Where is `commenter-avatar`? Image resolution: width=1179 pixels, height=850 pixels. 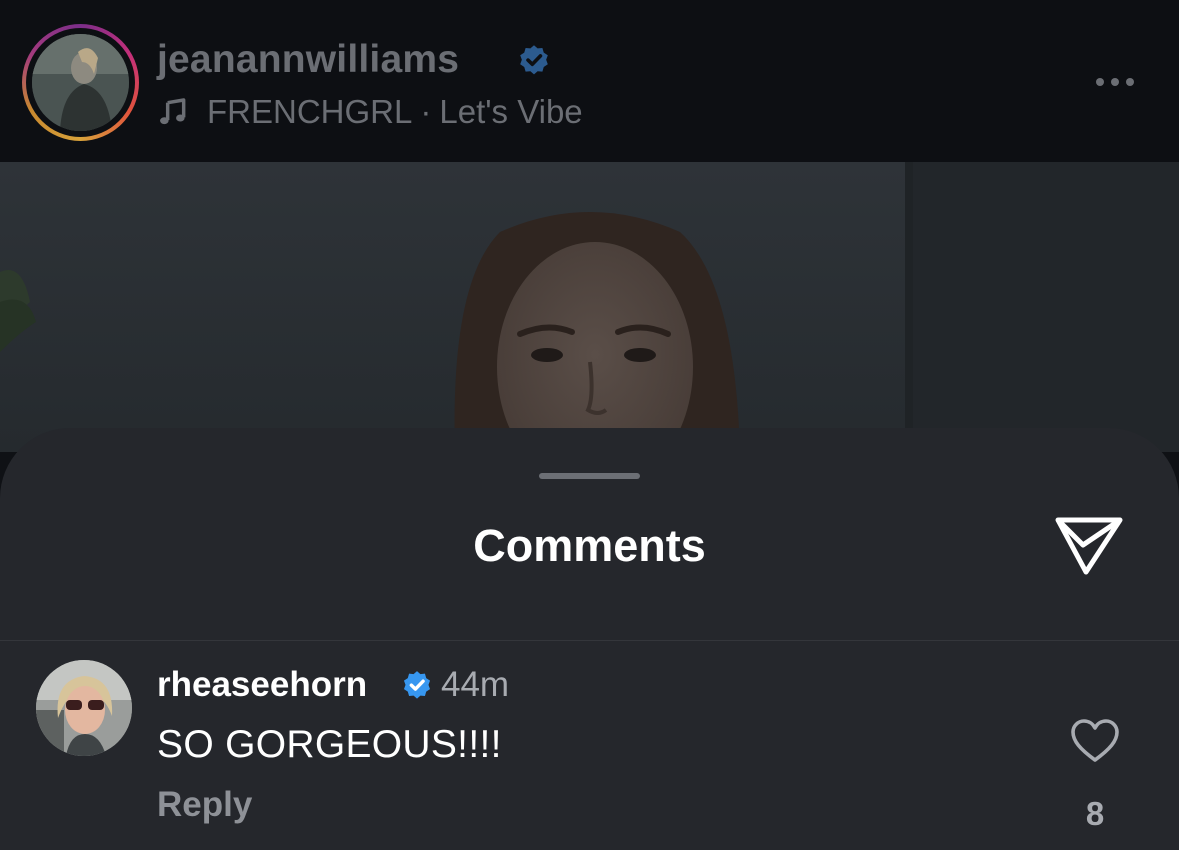
commenter-avatar is located at coordinates (84, 708).